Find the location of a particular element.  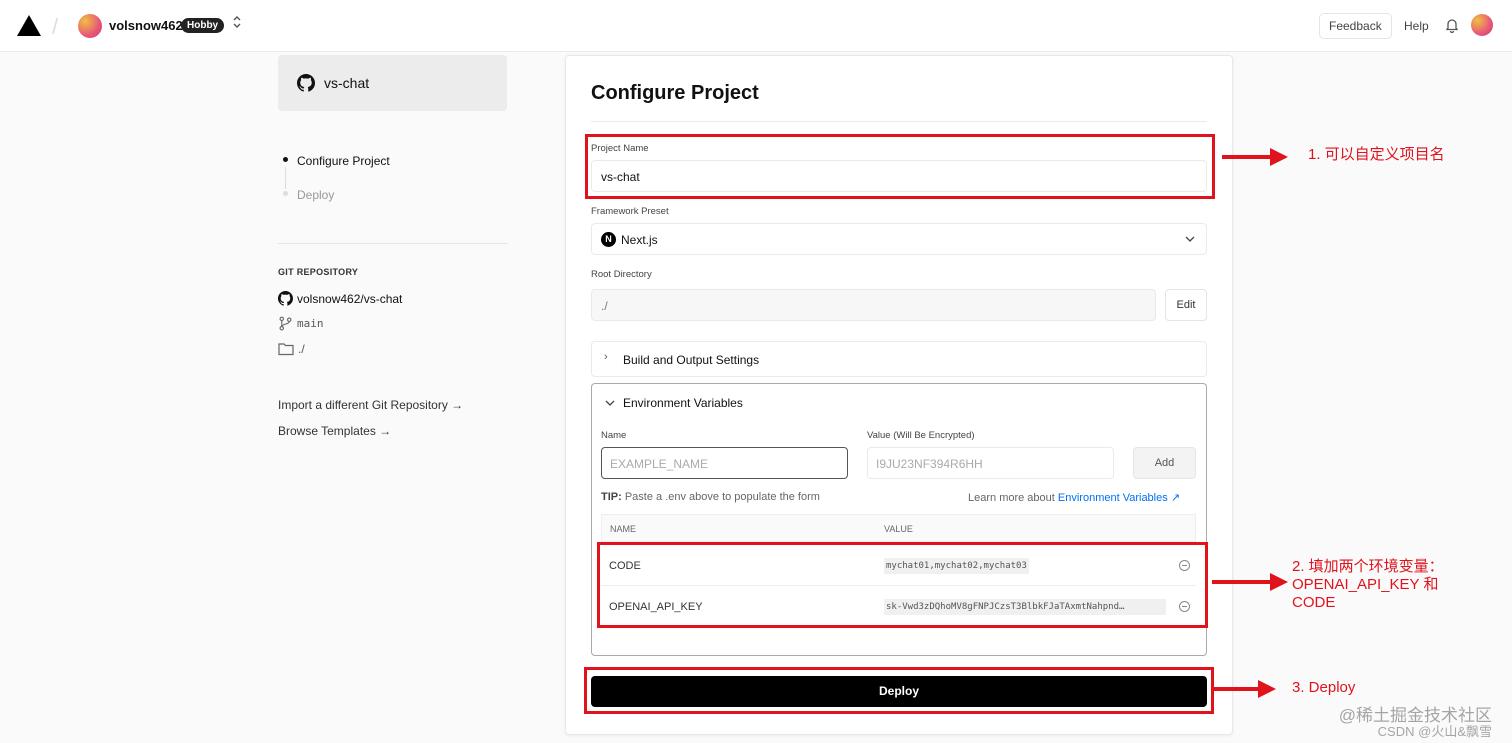

tip-prefix: TIP: is located at coordinates (611, 497).